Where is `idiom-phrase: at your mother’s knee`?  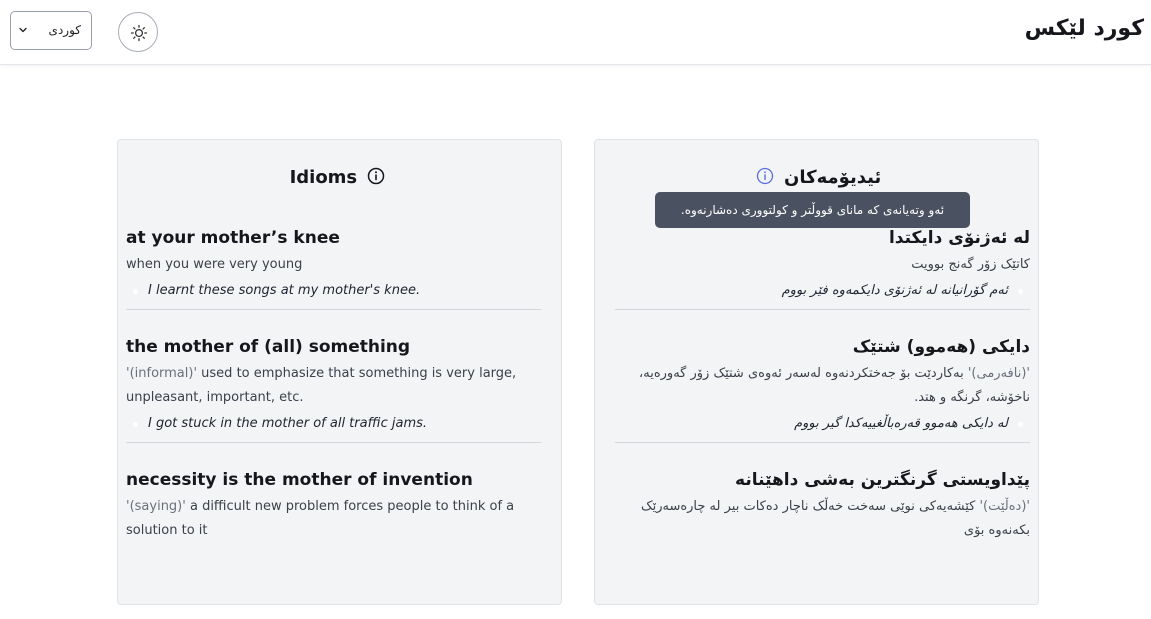
idiom-phrase: at your mother’s knee is located at coordinates (233, 238).